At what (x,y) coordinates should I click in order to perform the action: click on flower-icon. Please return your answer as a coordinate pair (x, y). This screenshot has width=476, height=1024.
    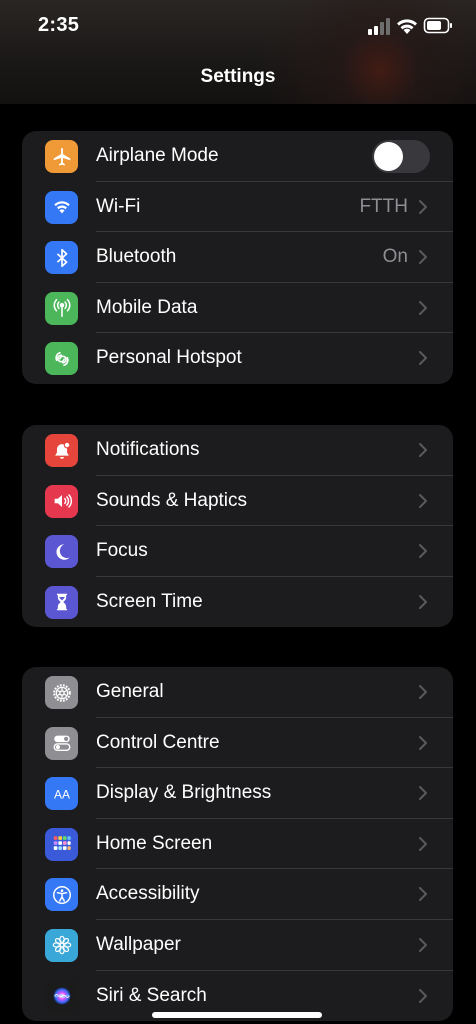
    Looking at the image, I should click on (61, 945).